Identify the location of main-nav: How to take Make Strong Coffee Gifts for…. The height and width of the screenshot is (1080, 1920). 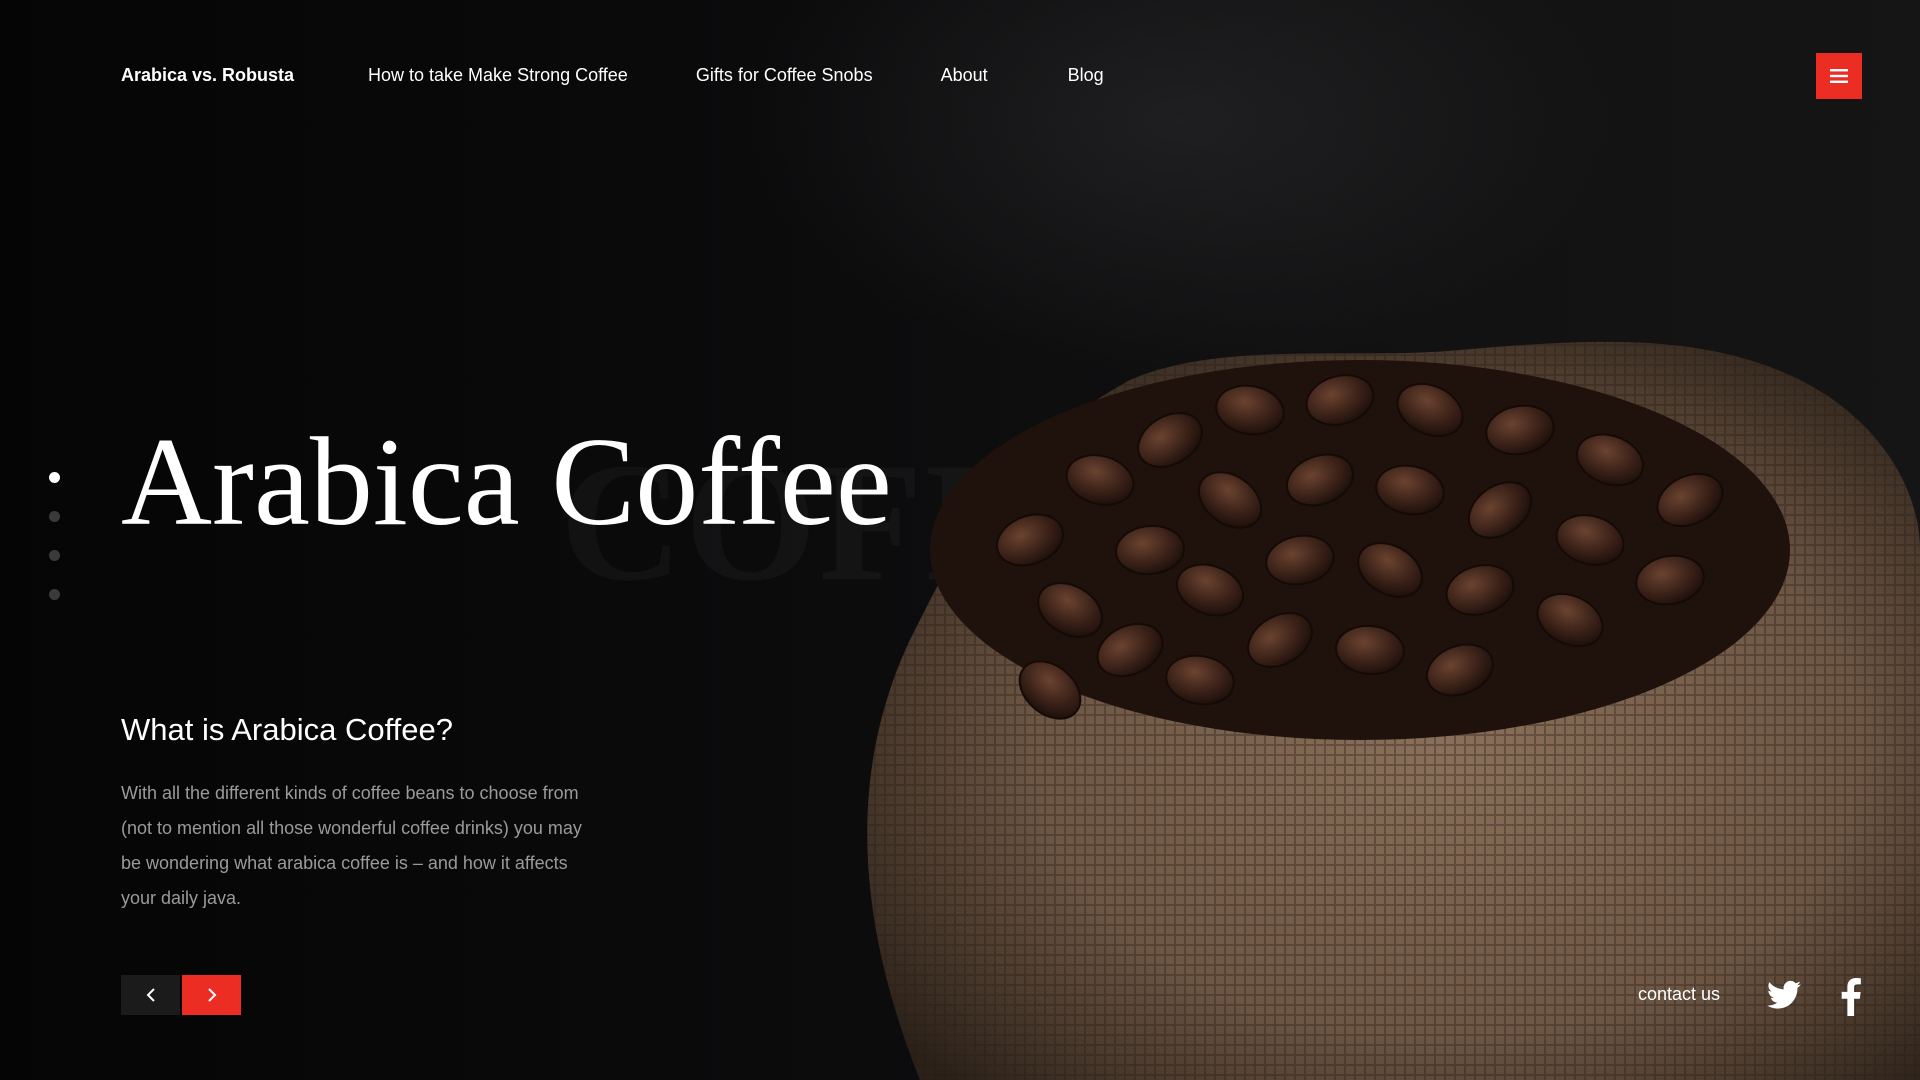
(770, 75).